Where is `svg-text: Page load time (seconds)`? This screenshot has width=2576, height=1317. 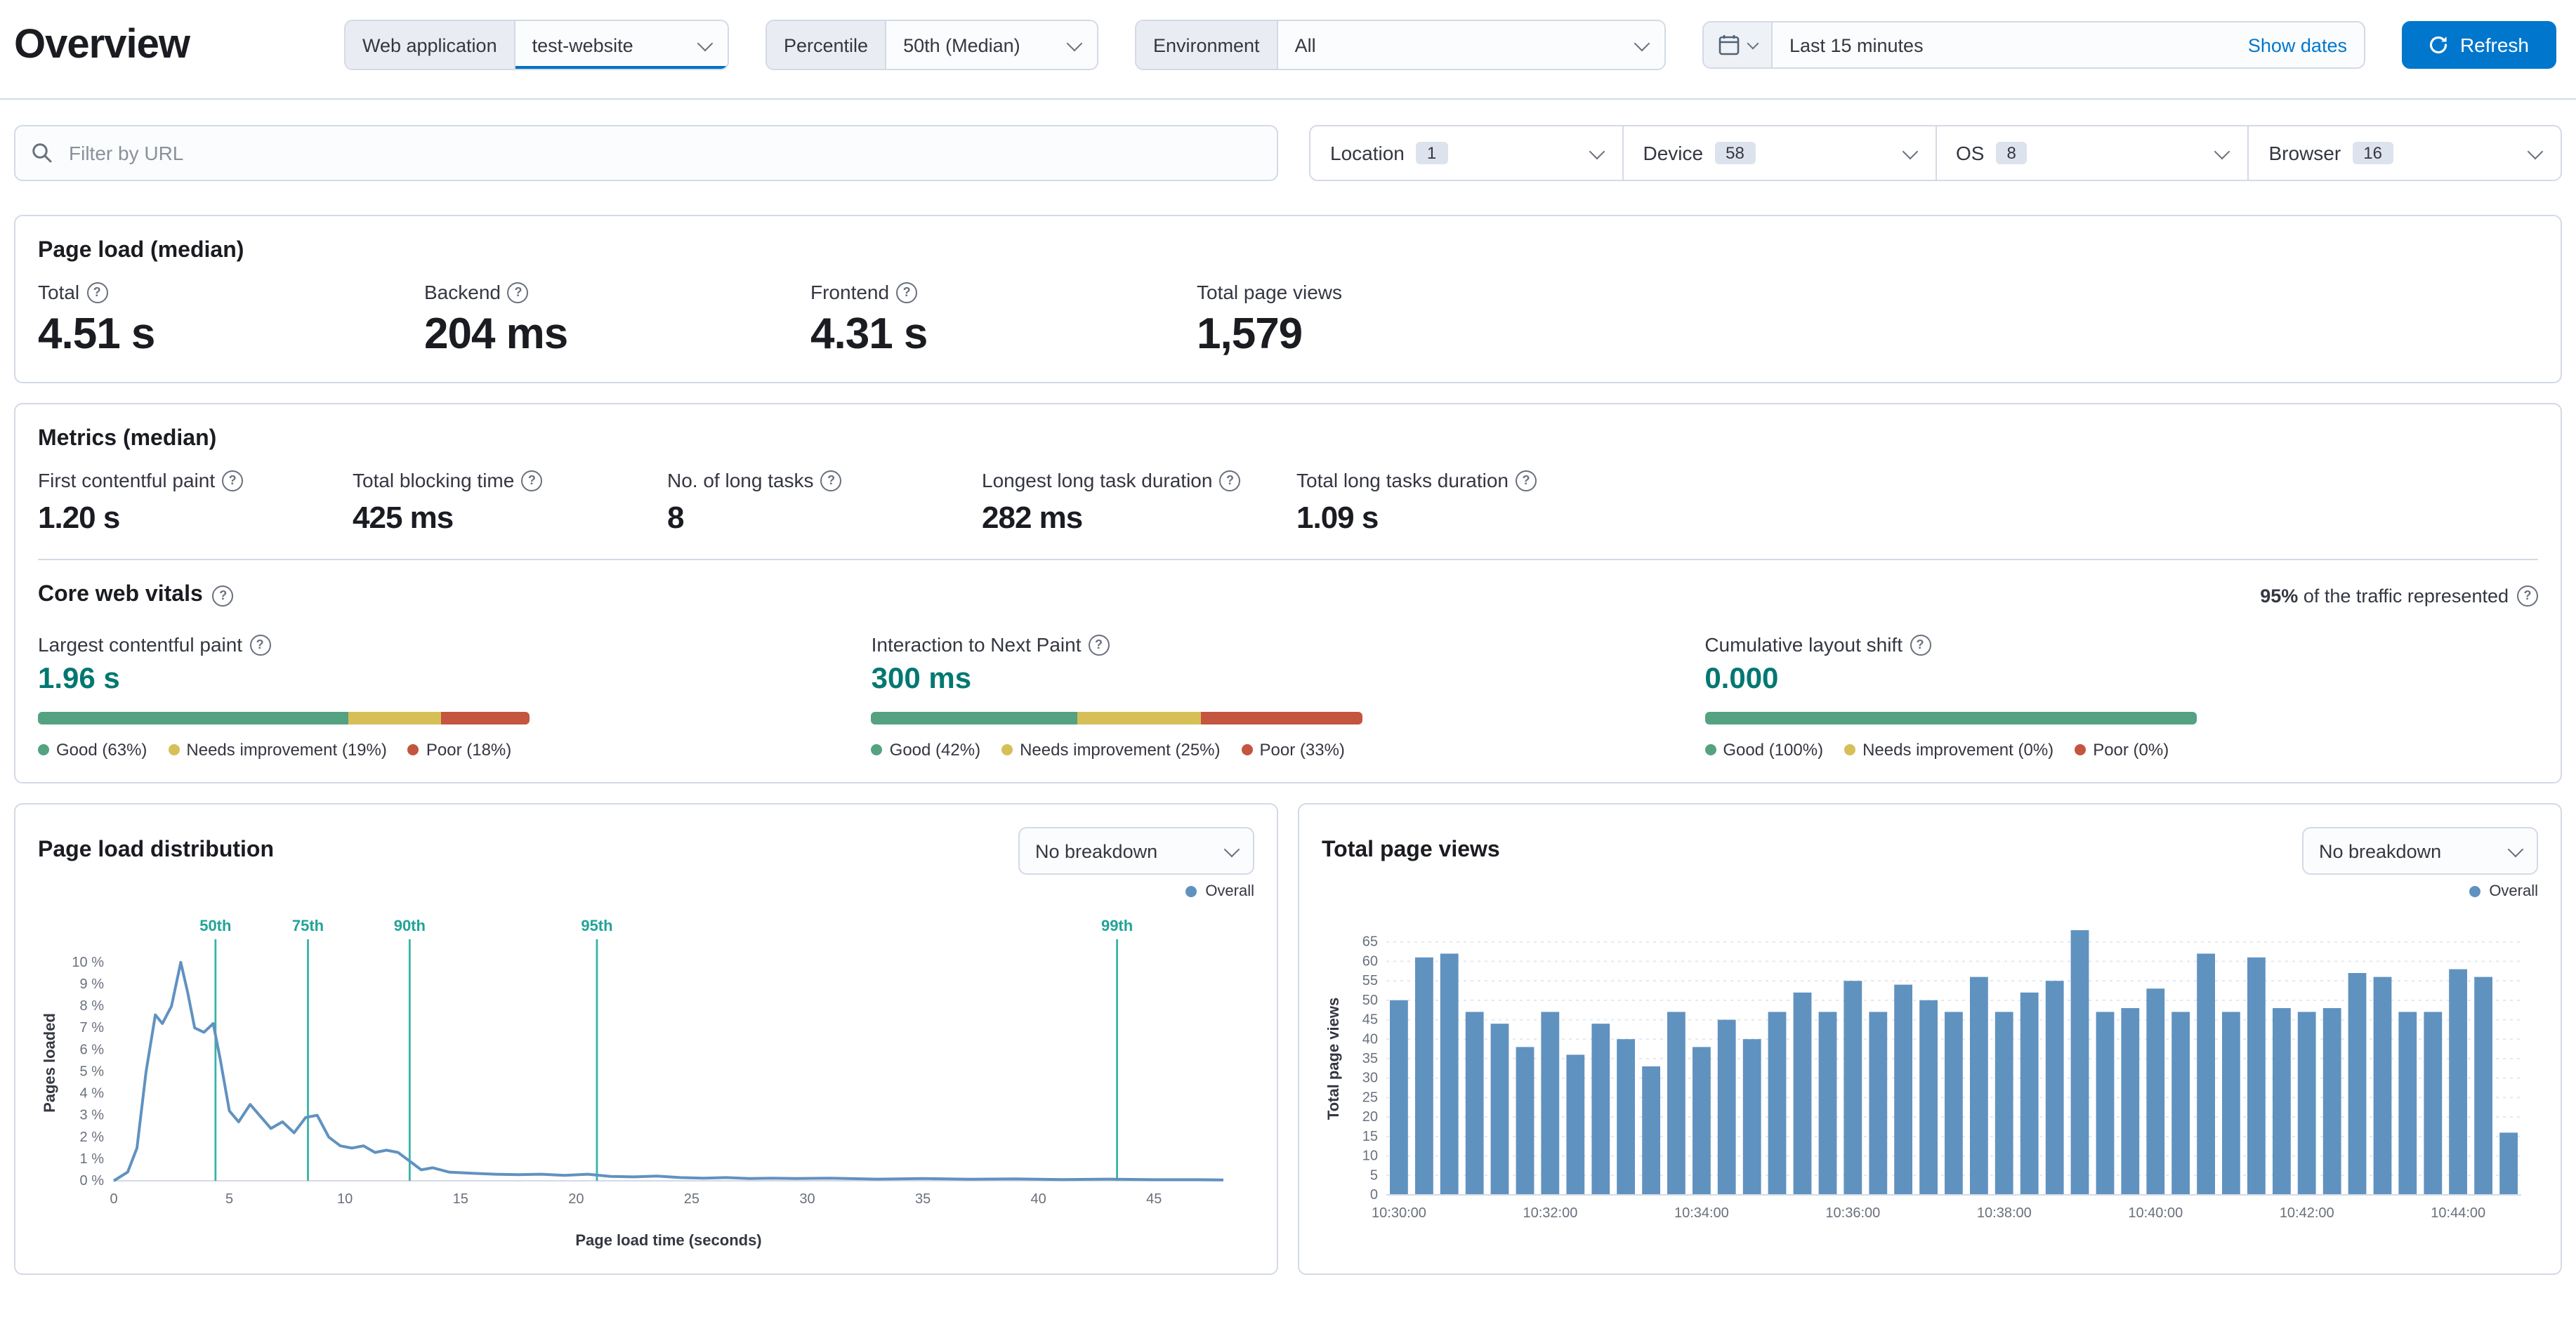 svg-text: Page load time (seconds) is located at coordinates (668, 1240).